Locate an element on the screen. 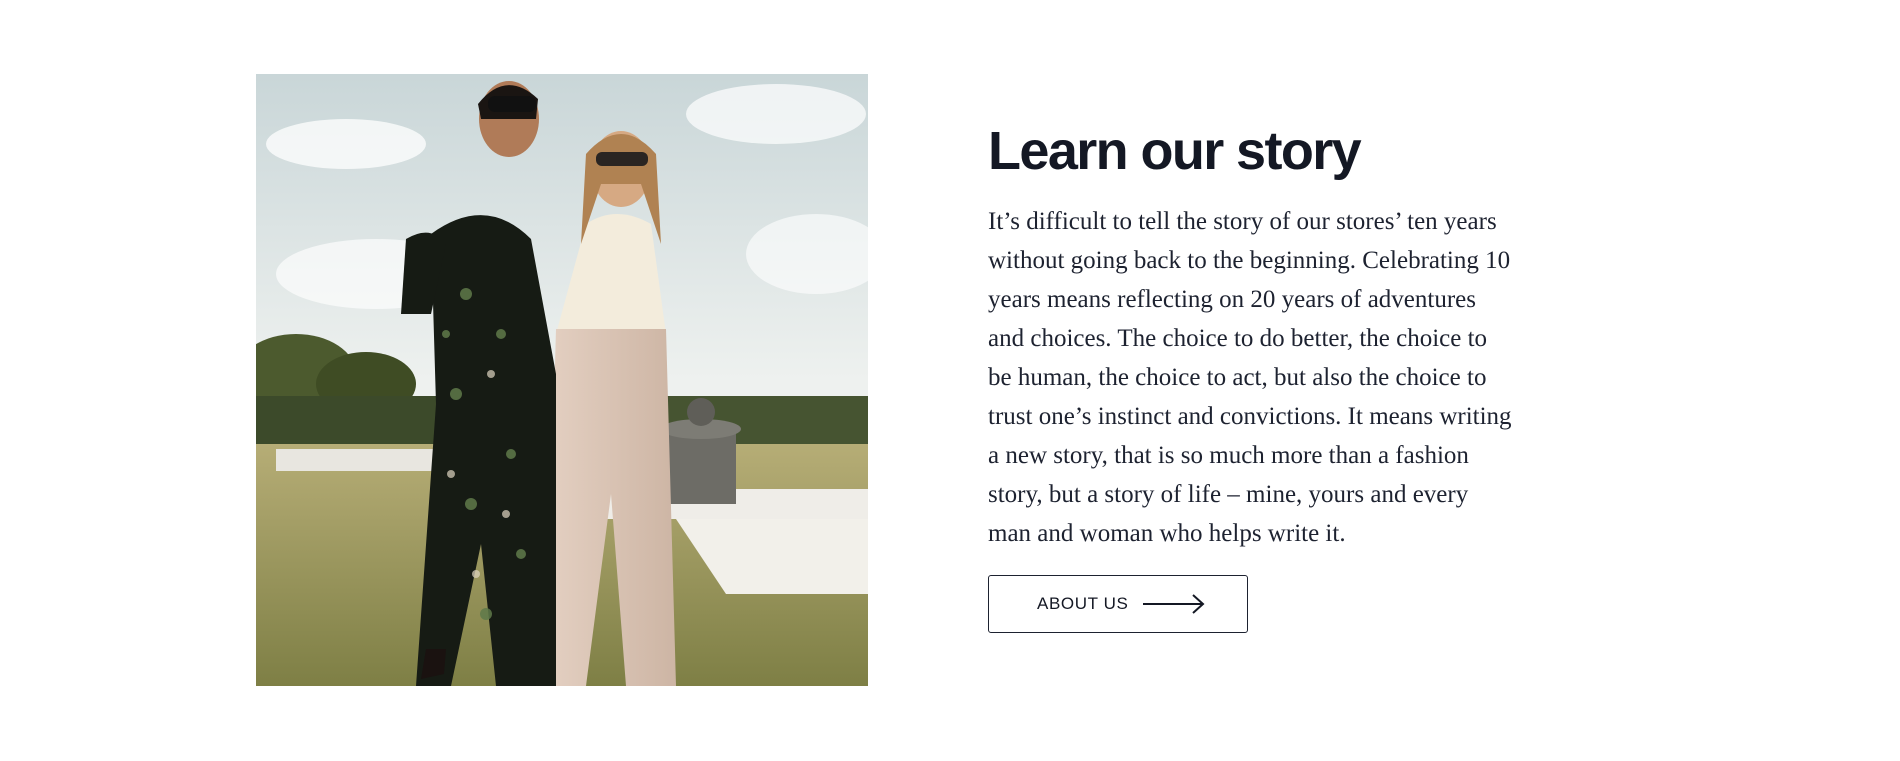  story-heading: Learn our story is located at coordinates (1175, 151).